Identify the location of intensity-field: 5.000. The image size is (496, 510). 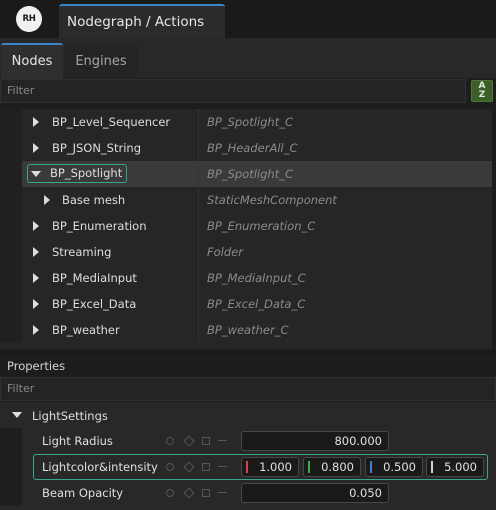
(455, 467).